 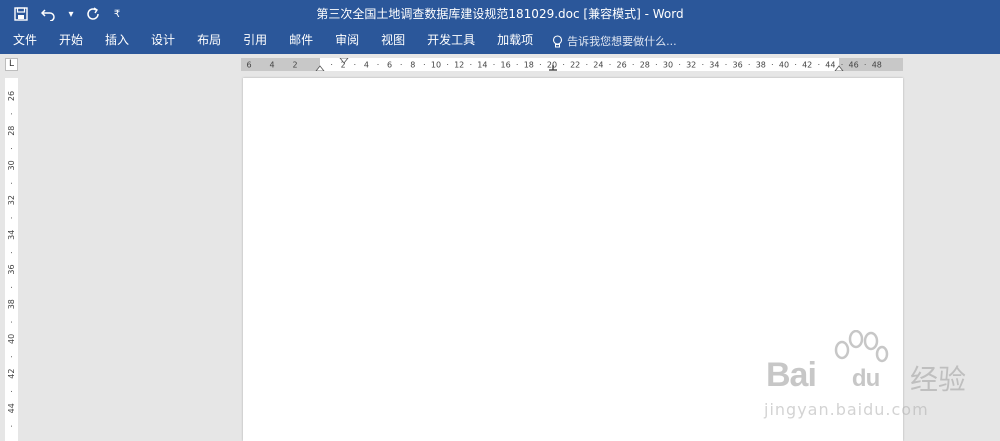 What do you see at coordinates (529, 65) in the screenshot?
I see `ruler-tick-label: 18` at bounding box center [529, 65].